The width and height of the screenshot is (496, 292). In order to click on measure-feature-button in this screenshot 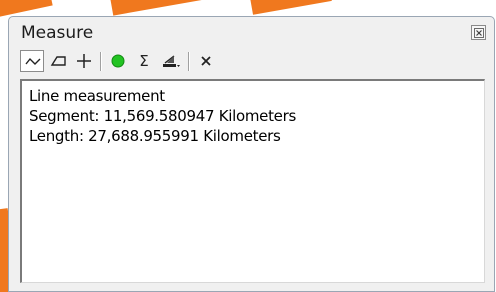, I will do `click(84, 61)`.